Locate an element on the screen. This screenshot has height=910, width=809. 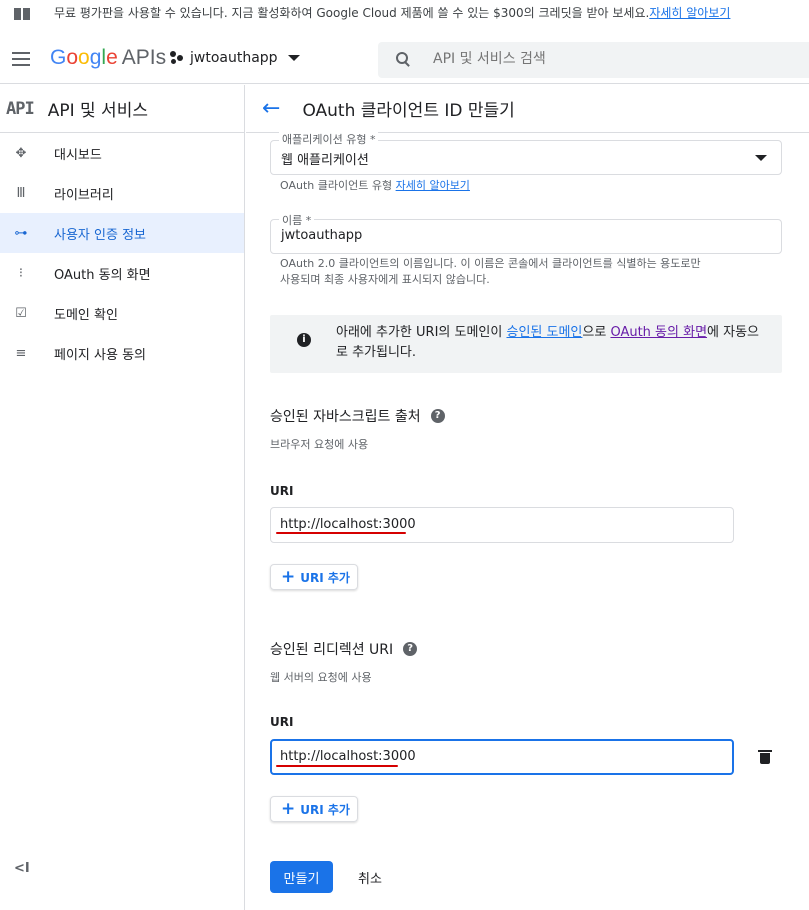
sidebar-item-label: 대시보드 is located at coordinates (78, 155).